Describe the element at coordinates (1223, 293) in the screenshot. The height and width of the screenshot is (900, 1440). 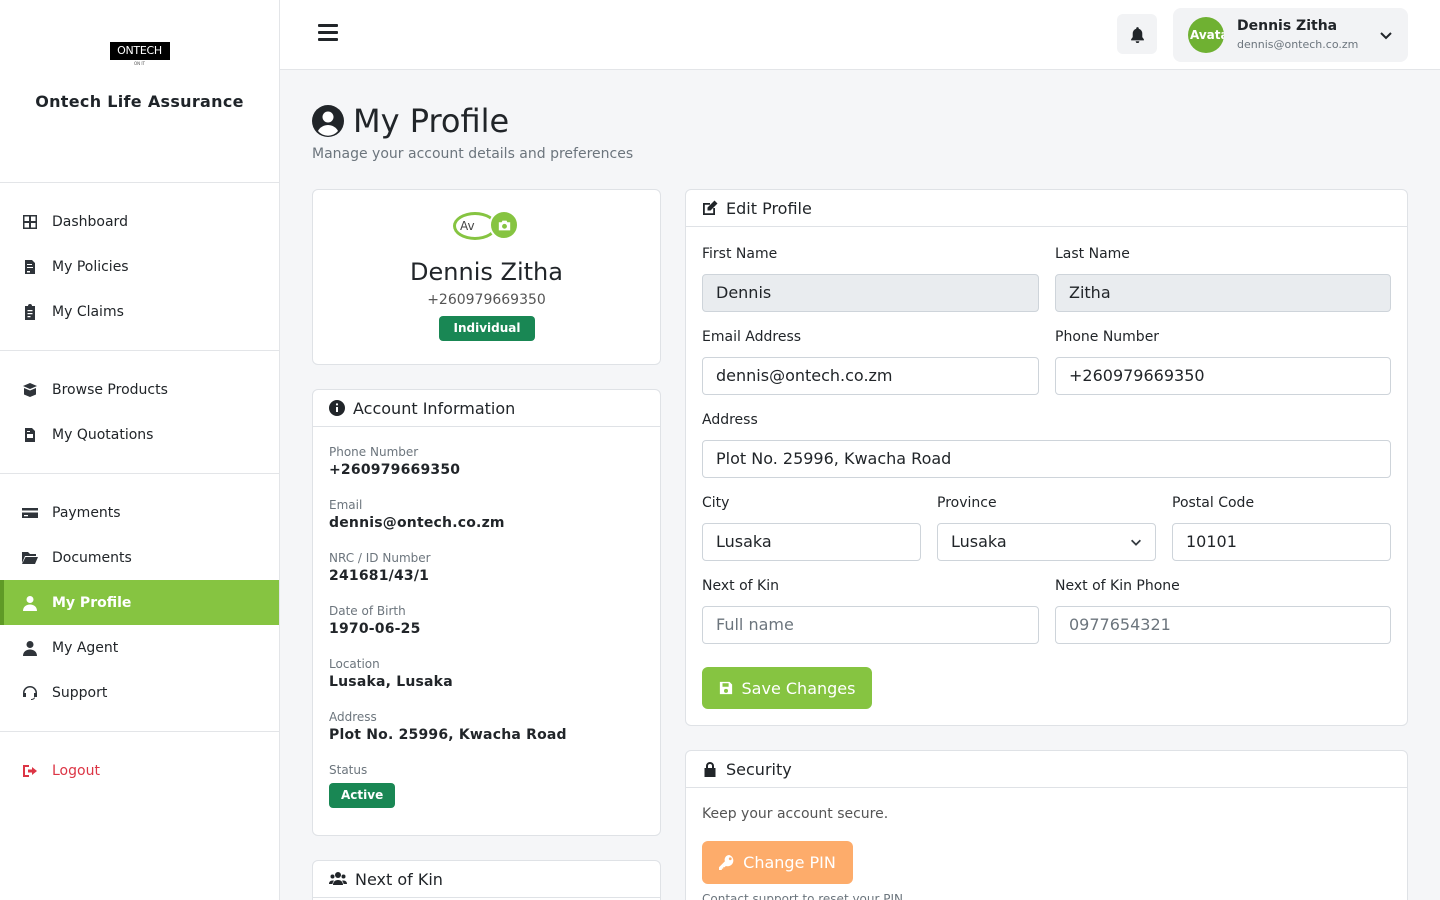
I see `last-name-field: Zitha` at that location.